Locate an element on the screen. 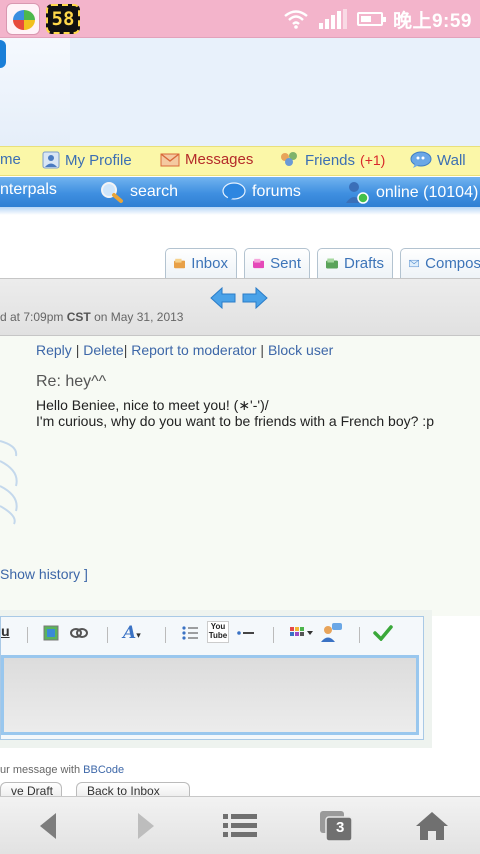  nav-label: search is located at coordinates (154, 191).